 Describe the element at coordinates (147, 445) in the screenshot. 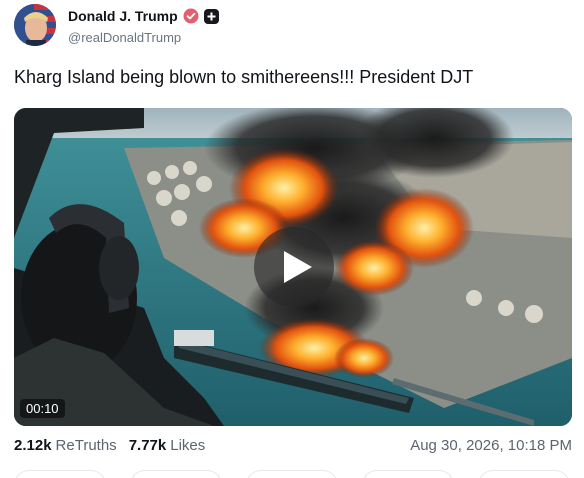

I see `likes-count: 7.77k` at that location.